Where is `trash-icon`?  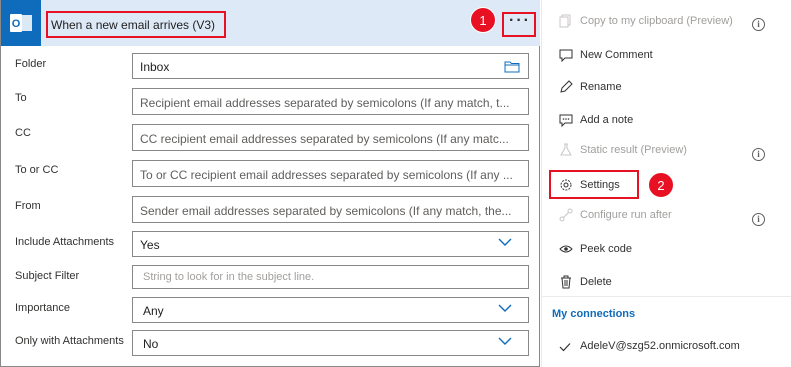
trash-icon is located at coordinates (566, 282).